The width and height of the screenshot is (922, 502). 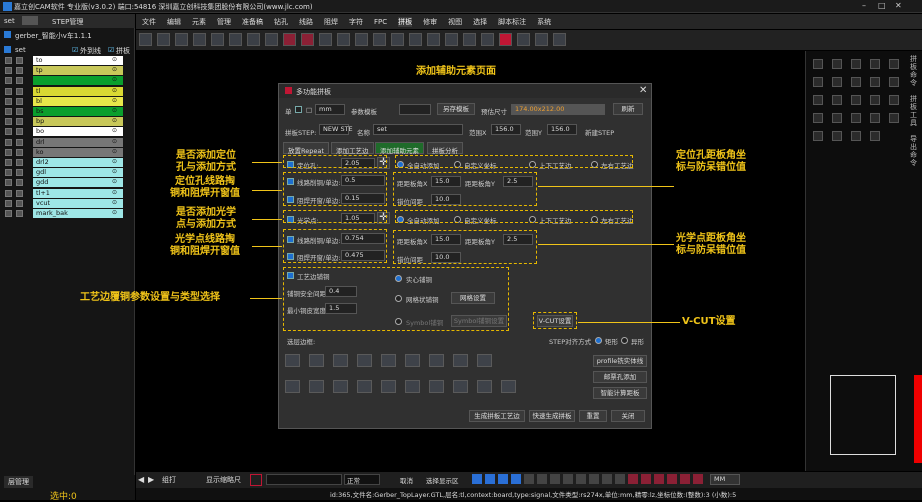 What do you see at coordinates (445, 148) in the screenshot?
I see `dialog-tab: 拼板分析` at bounding box center [445, 148].